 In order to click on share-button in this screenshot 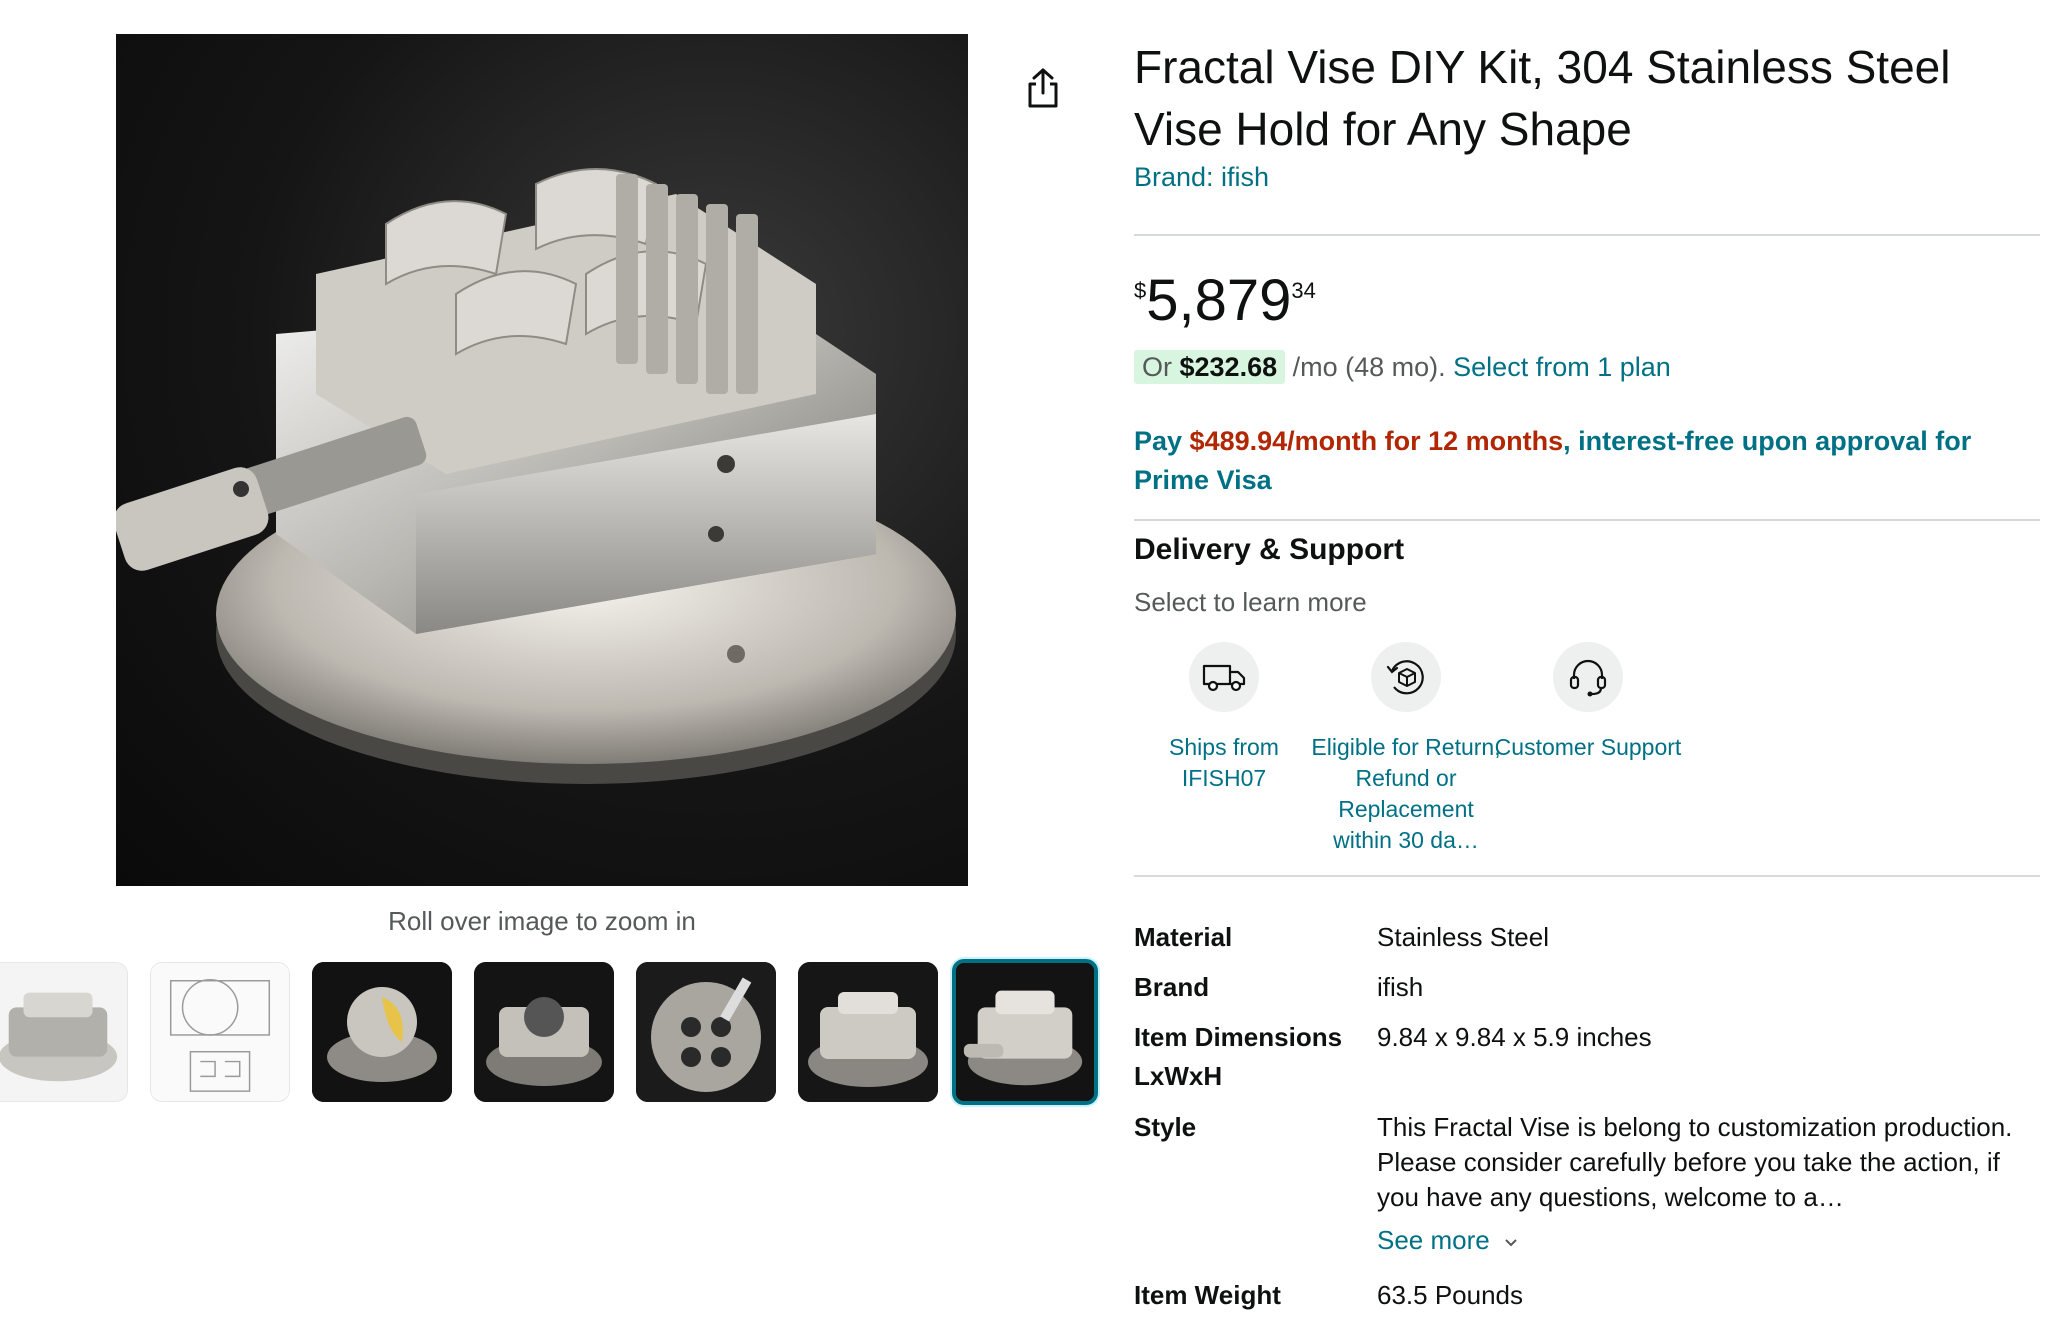, I will do `click(1043, 88)`.